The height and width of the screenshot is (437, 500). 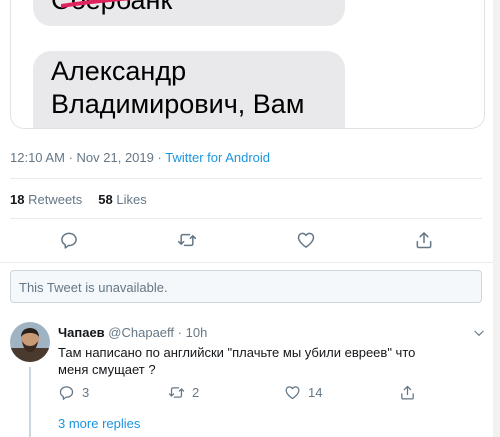 What do you see at coordinates (141, 332) in the screenshot?
I see `author-handle: @Chapaeff` at bounding box center [141, 332].